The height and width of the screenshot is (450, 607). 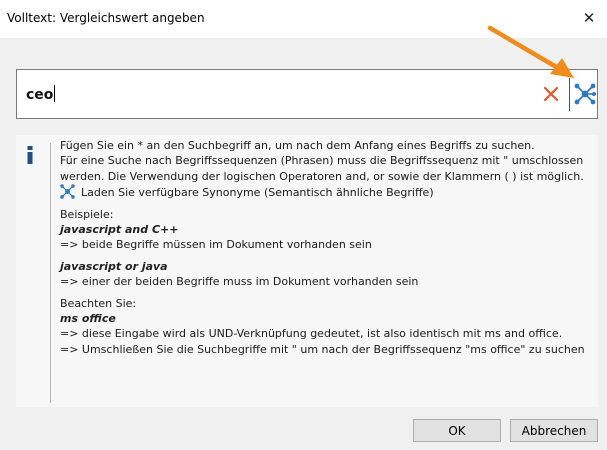 I want to click on close-icon: ✕, so click(x=589, y=18).